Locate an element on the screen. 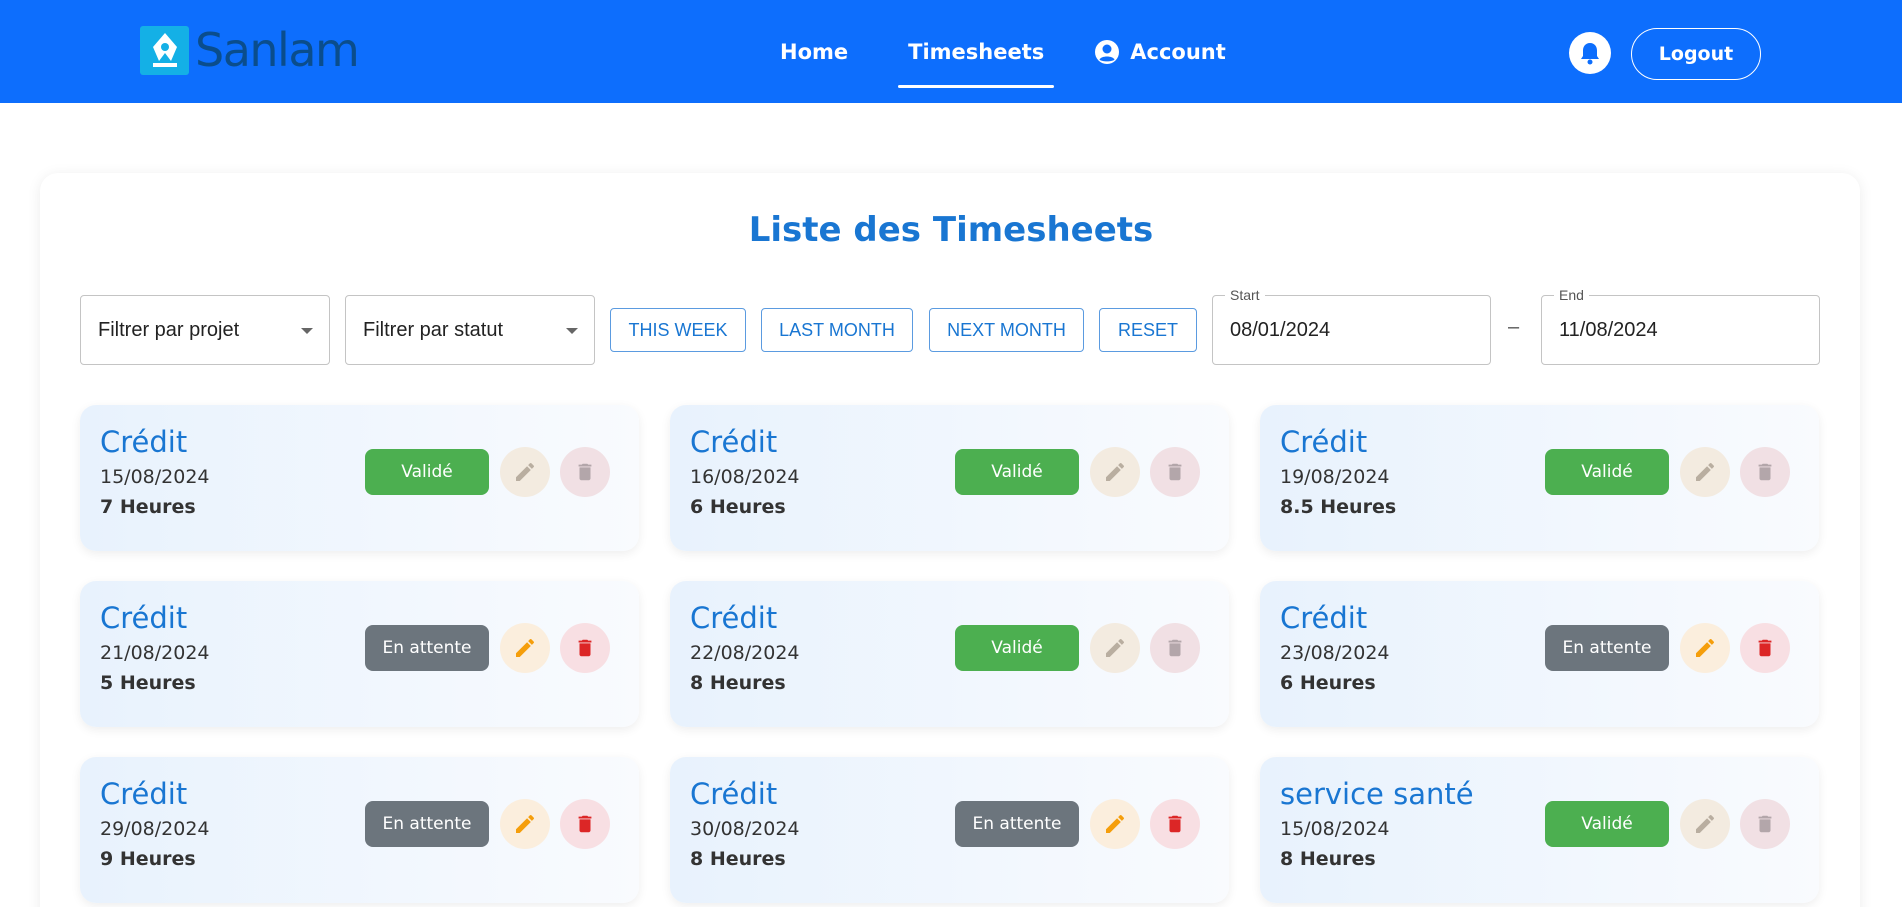 The width and height of the screenshot is (1902, 907). timesheet-card: Crédit 22/08/2024 8 Heures Validé is located at coordinates (949, 654).